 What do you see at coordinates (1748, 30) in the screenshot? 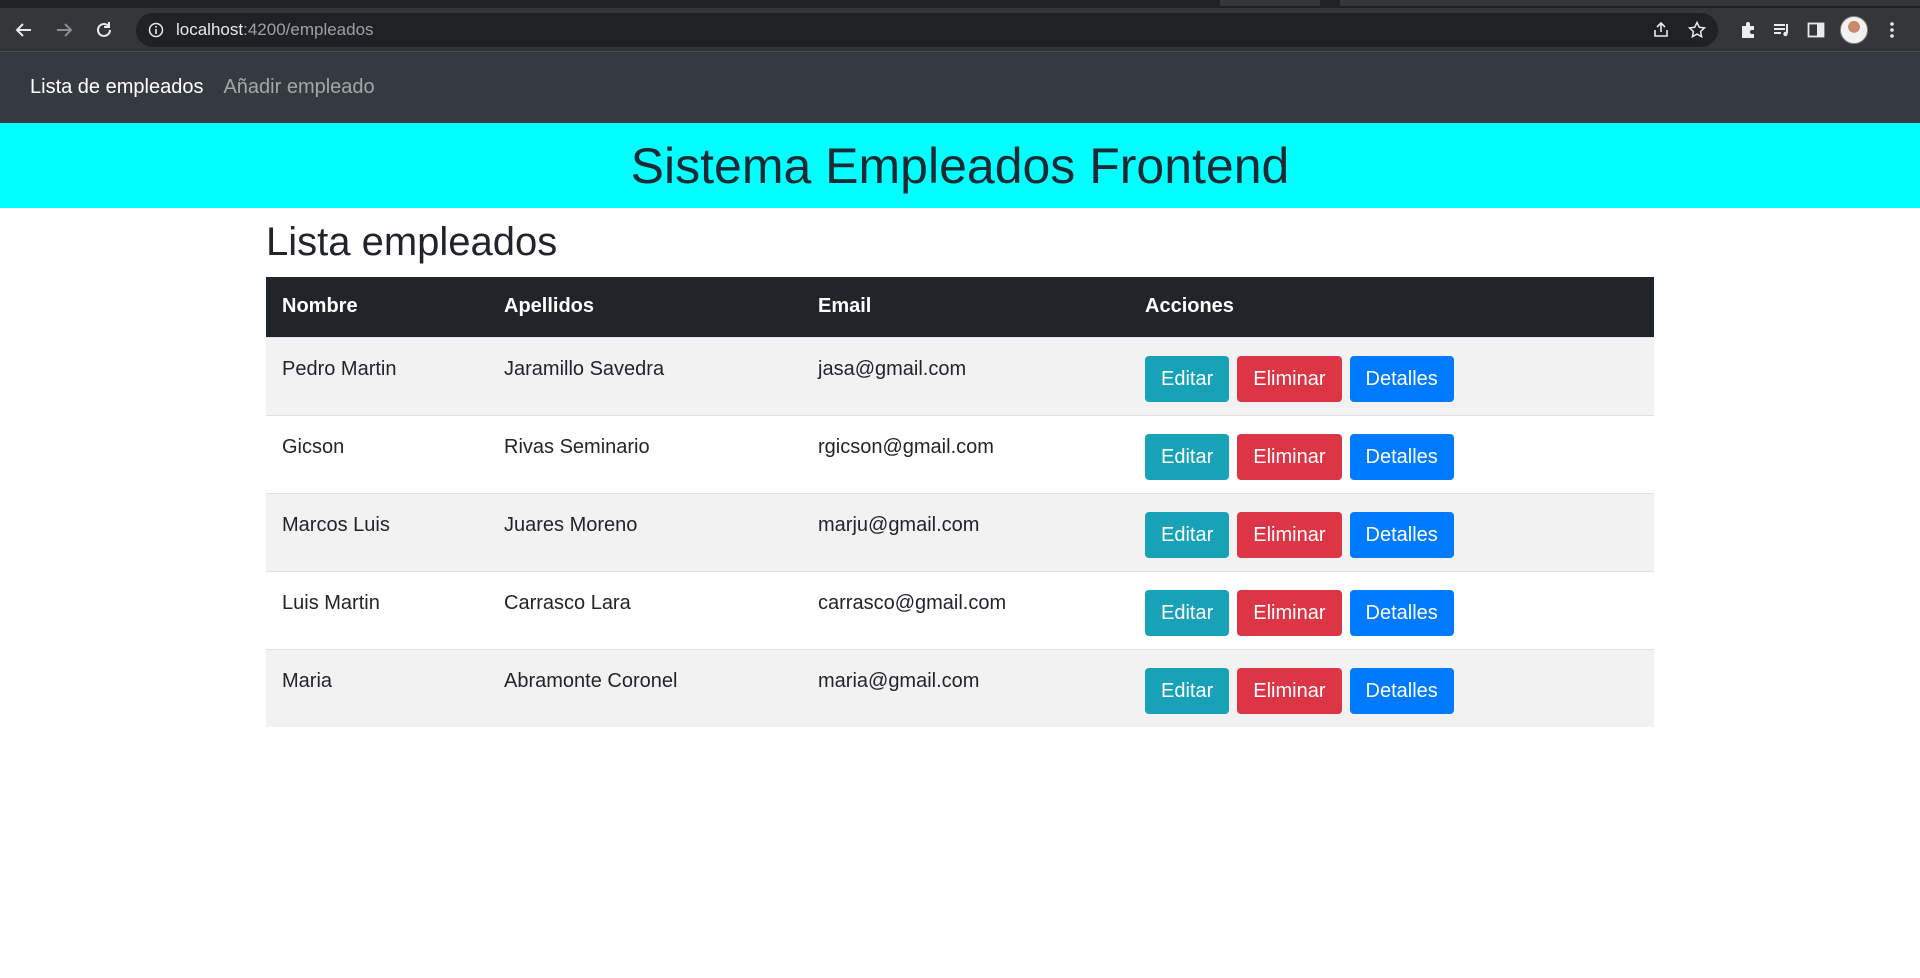
I see `extensions-icon` at bounding box center [1748, 30].